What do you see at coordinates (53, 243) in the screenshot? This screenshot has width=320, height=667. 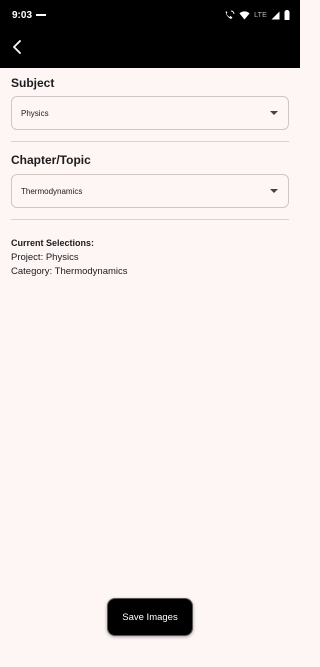 I see `current-selections-title: Current Selections:` at bounding box center [53, 243].